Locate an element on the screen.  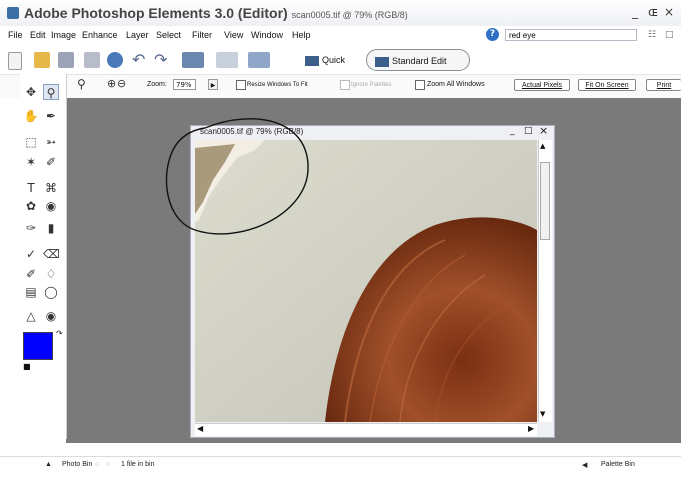
files-in-bin-label: 1 file in bin is located at coordinates (138, 464).